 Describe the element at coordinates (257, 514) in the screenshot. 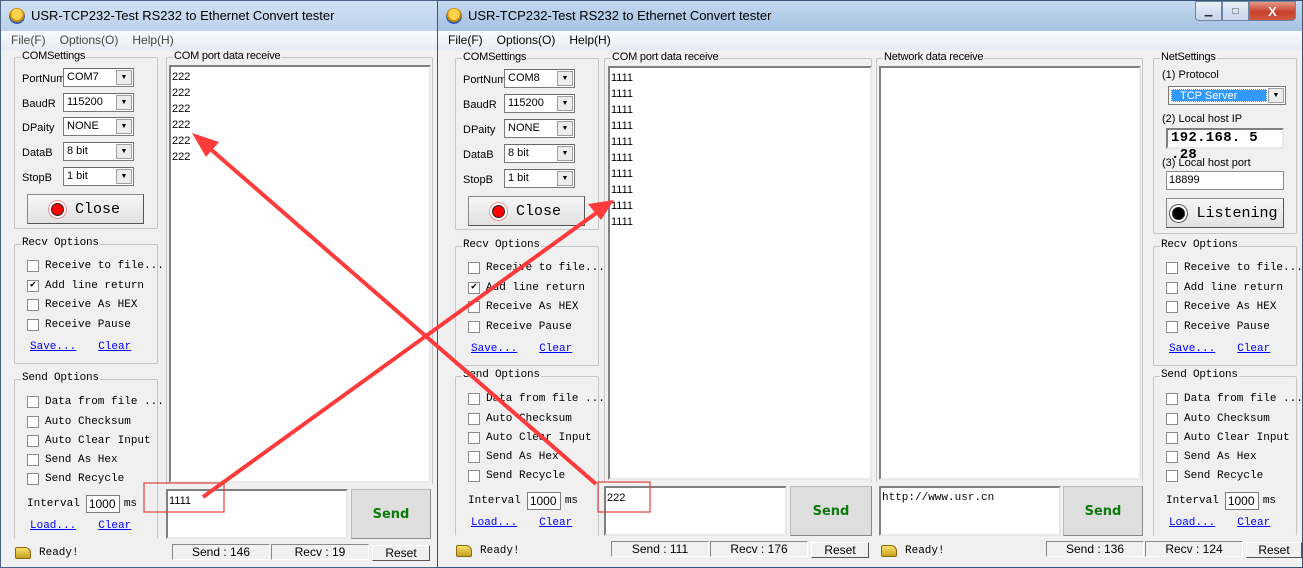

I see `send-input: 1111` at that location.